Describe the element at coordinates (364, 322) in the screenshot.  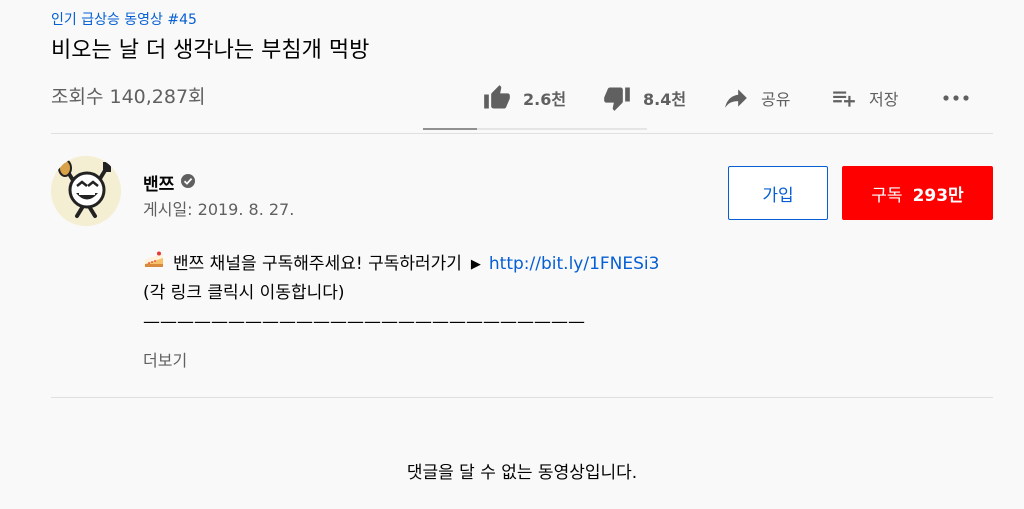
I see `description-line-3: ——————————————————————————` at that location.